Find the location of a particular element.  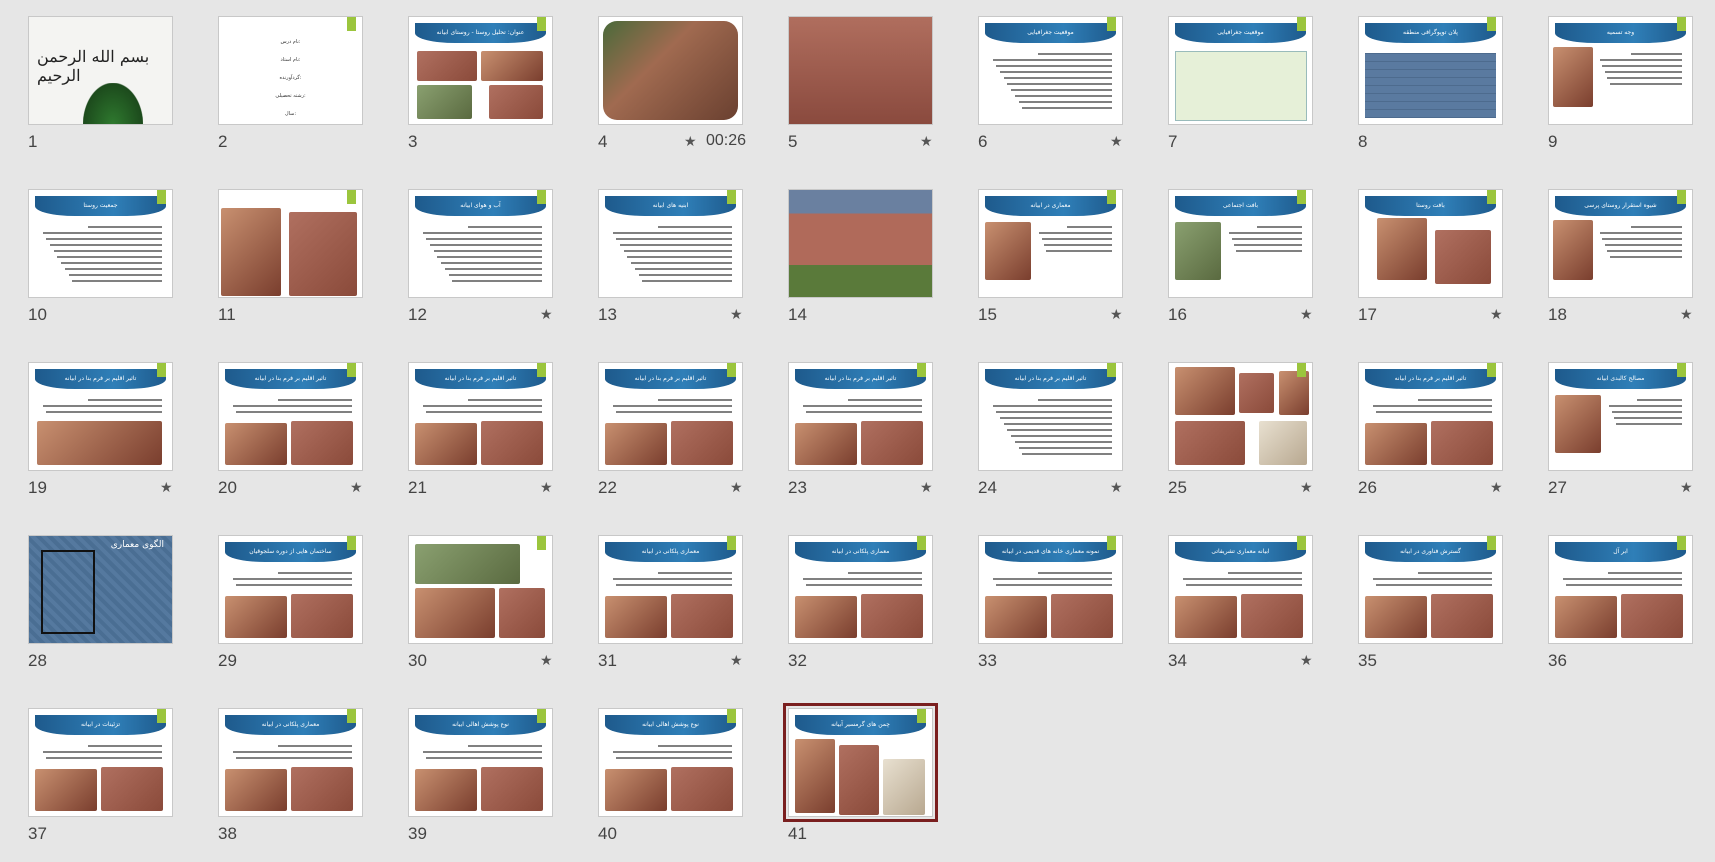

slide-thumbnail-10: جمعیت روستا 10 is located at coordinates (95, 258).